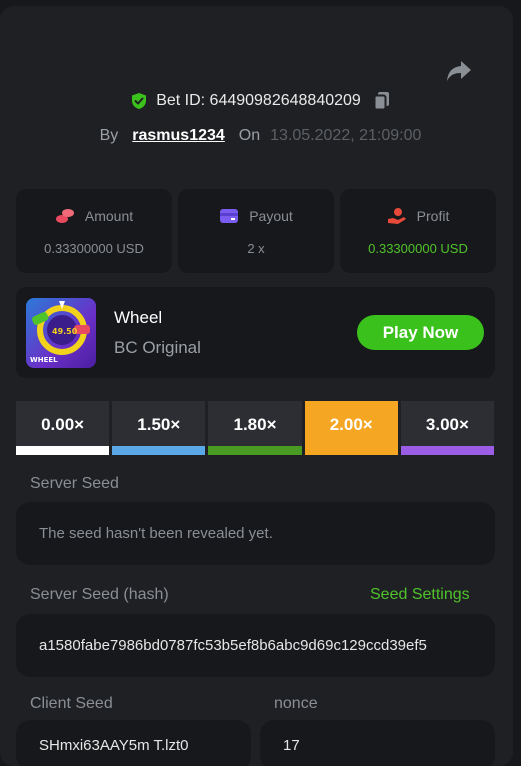  I want to click on stat-profit-value: 0.33300000 USD, so click(418, 248).